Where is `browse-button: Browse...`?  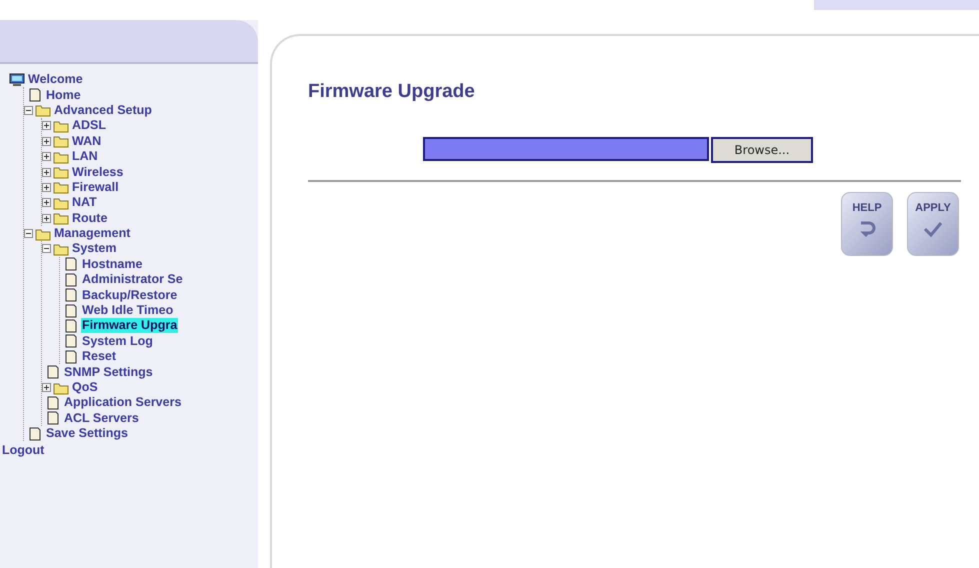
browse-button: Browse... is located at coordinates (762, 150).